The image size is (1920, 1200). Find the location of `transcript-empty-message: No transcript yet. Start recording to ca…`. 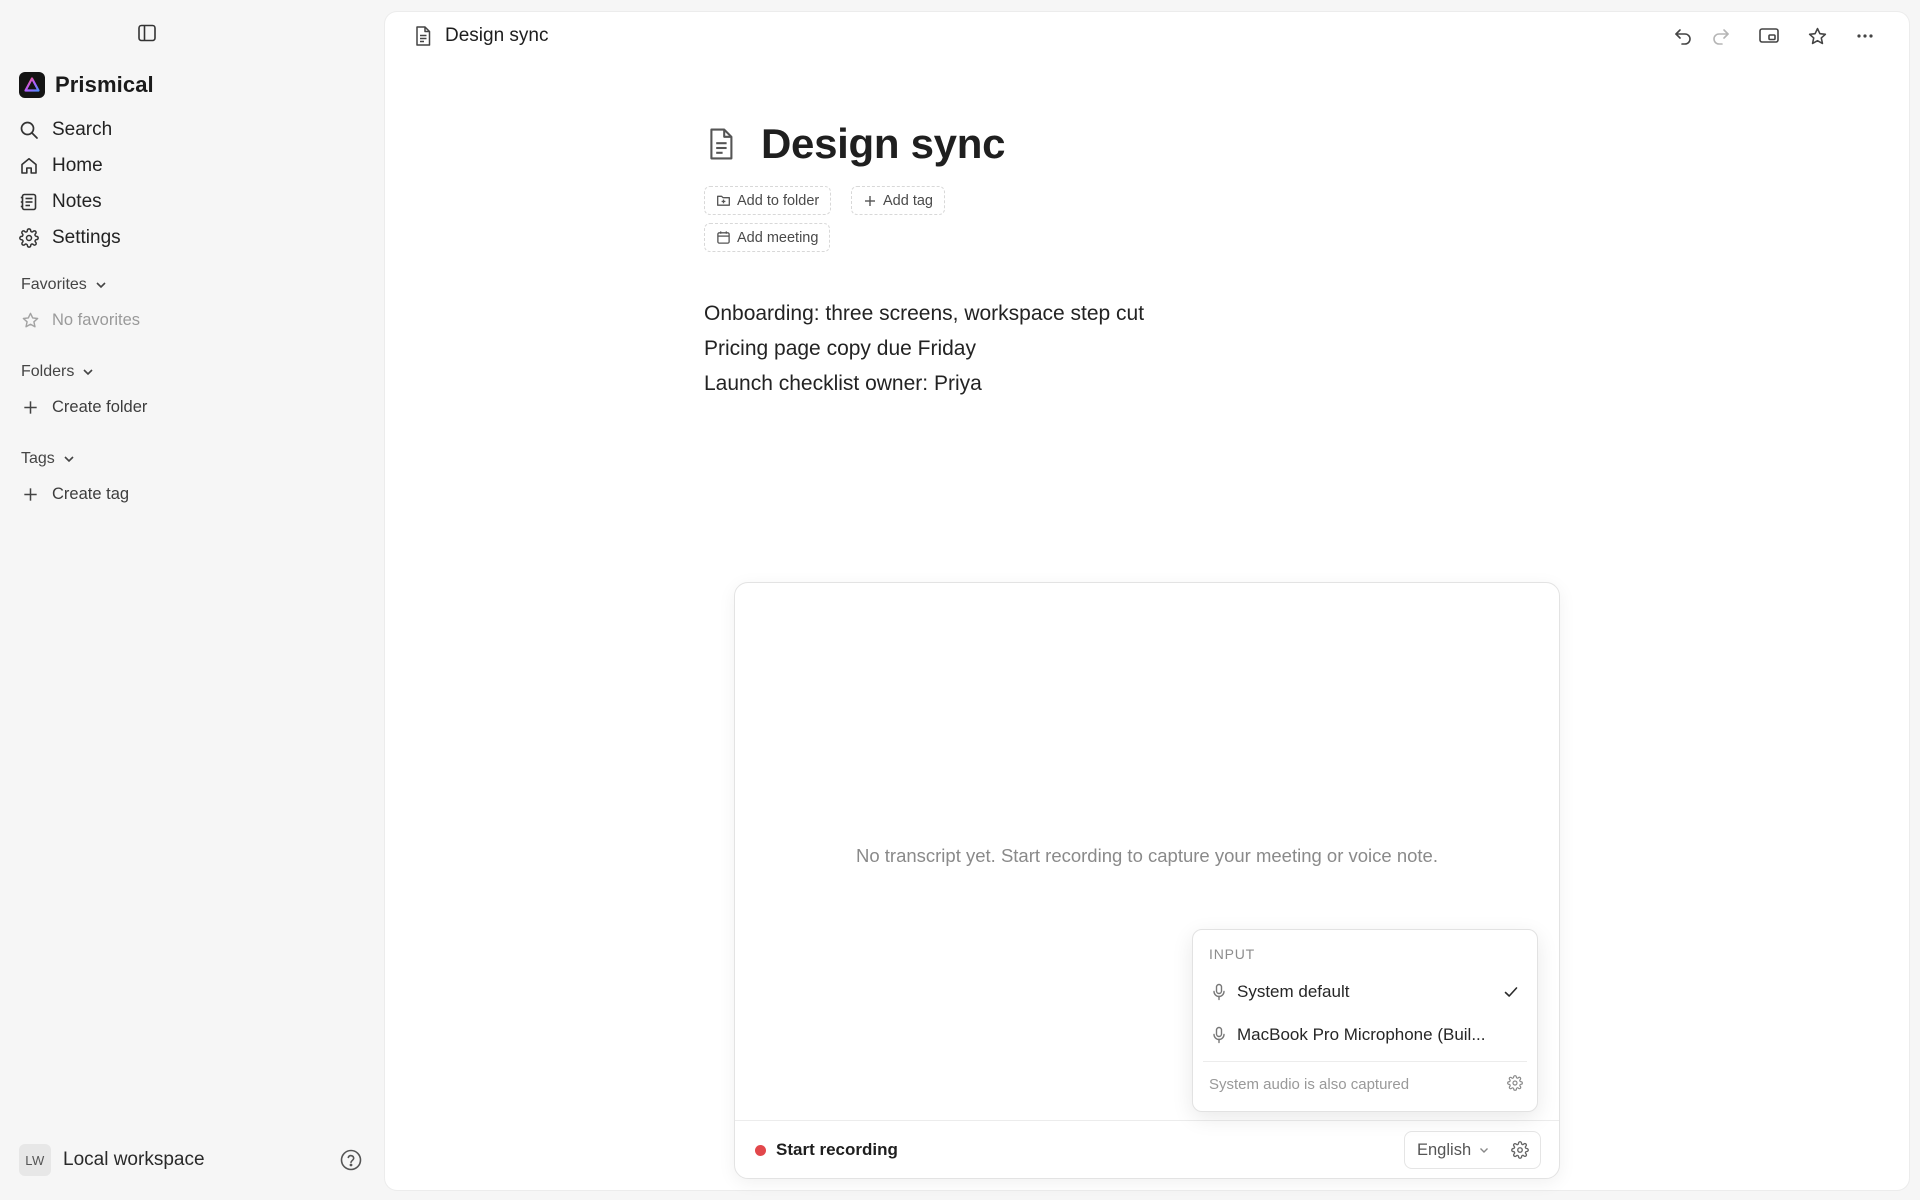

transcript-empty-message: No transcript yet. Start recording to ca… is located at coordinates (1146, 855).